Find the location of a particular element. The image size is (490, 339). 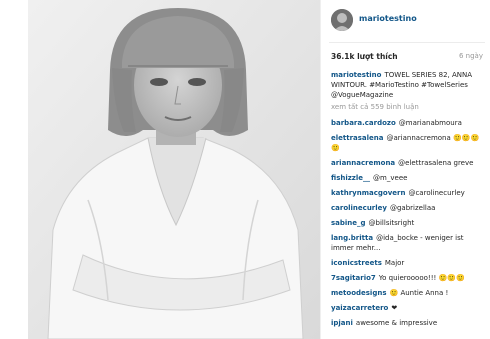

comment-item: ariannacremona @elettrasalena greve is located at coordinates (407, 163).